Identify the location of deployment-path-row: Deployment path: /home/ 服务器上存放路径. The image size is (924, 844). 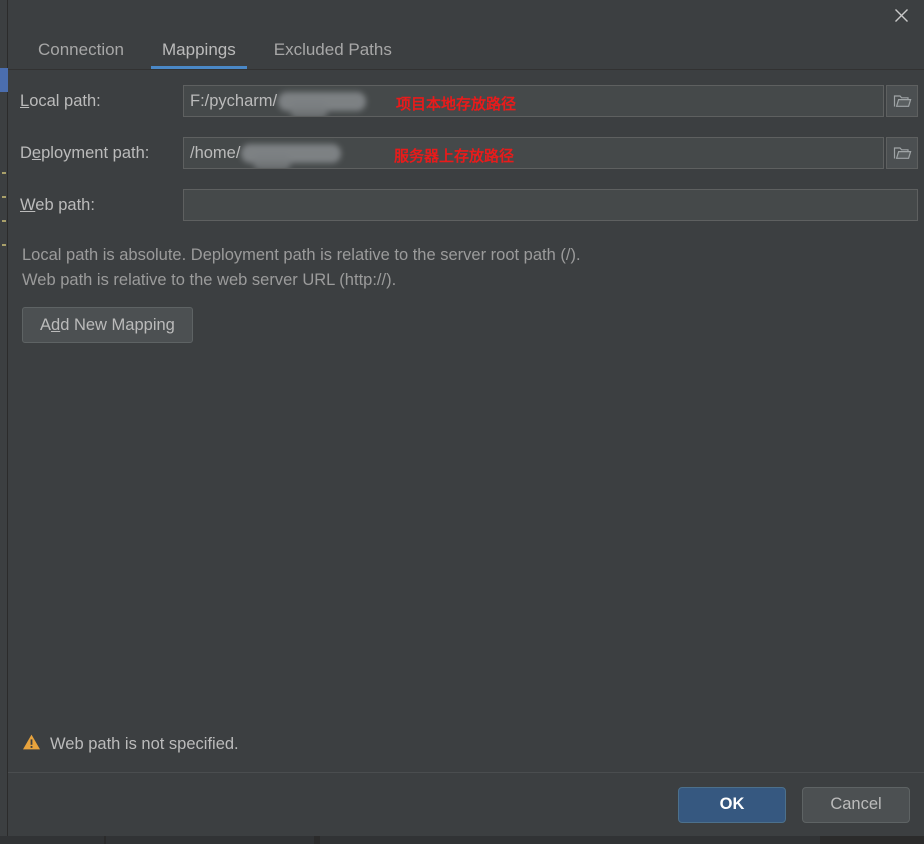
(469, 153).